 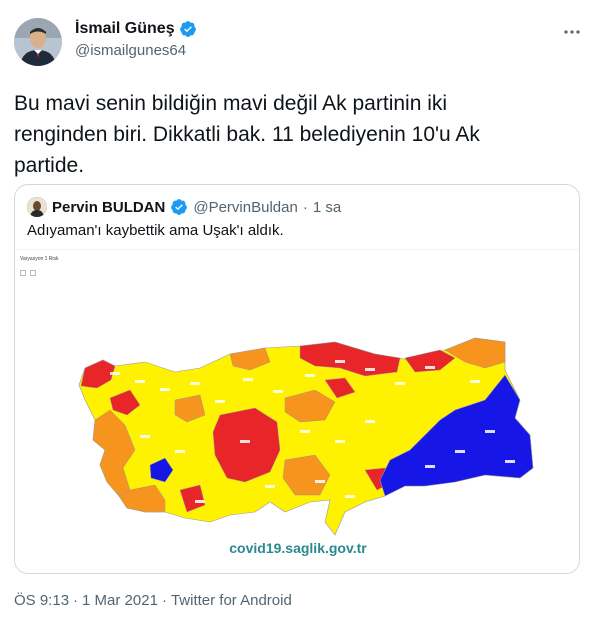 What do you see at coordinates (327, 207) in the screenshot?
I see `quoted-time: 1 sa` at bounding box center [327, 207].